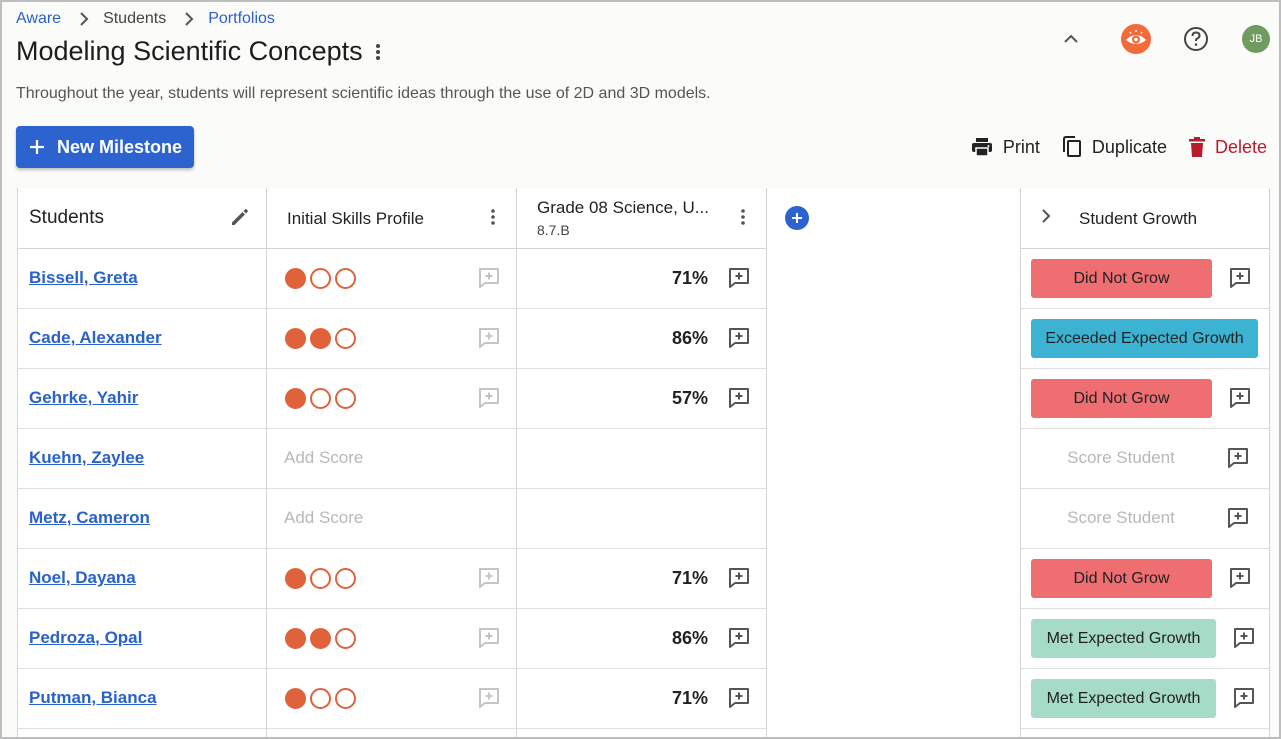  What do you see at coordinates (241, 19) in the screenshot?
I see `breadcrumb-portfolios: Portfolios` at bounding box center [241, 19].